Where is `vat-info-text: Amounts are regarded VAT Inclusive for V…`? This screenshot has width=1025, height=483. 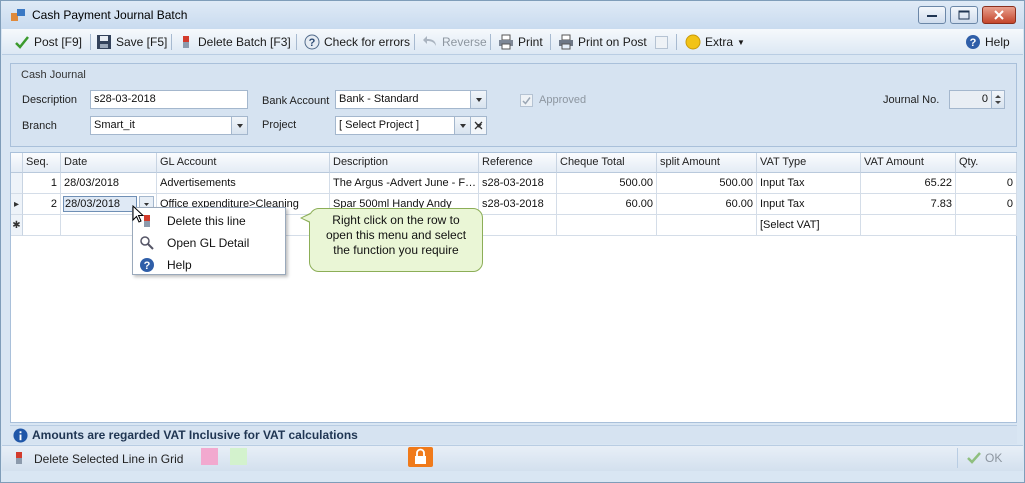 vat-info-text: Amounts are regarded VAT Inclusive for V… is located at coordinates (195, 435).